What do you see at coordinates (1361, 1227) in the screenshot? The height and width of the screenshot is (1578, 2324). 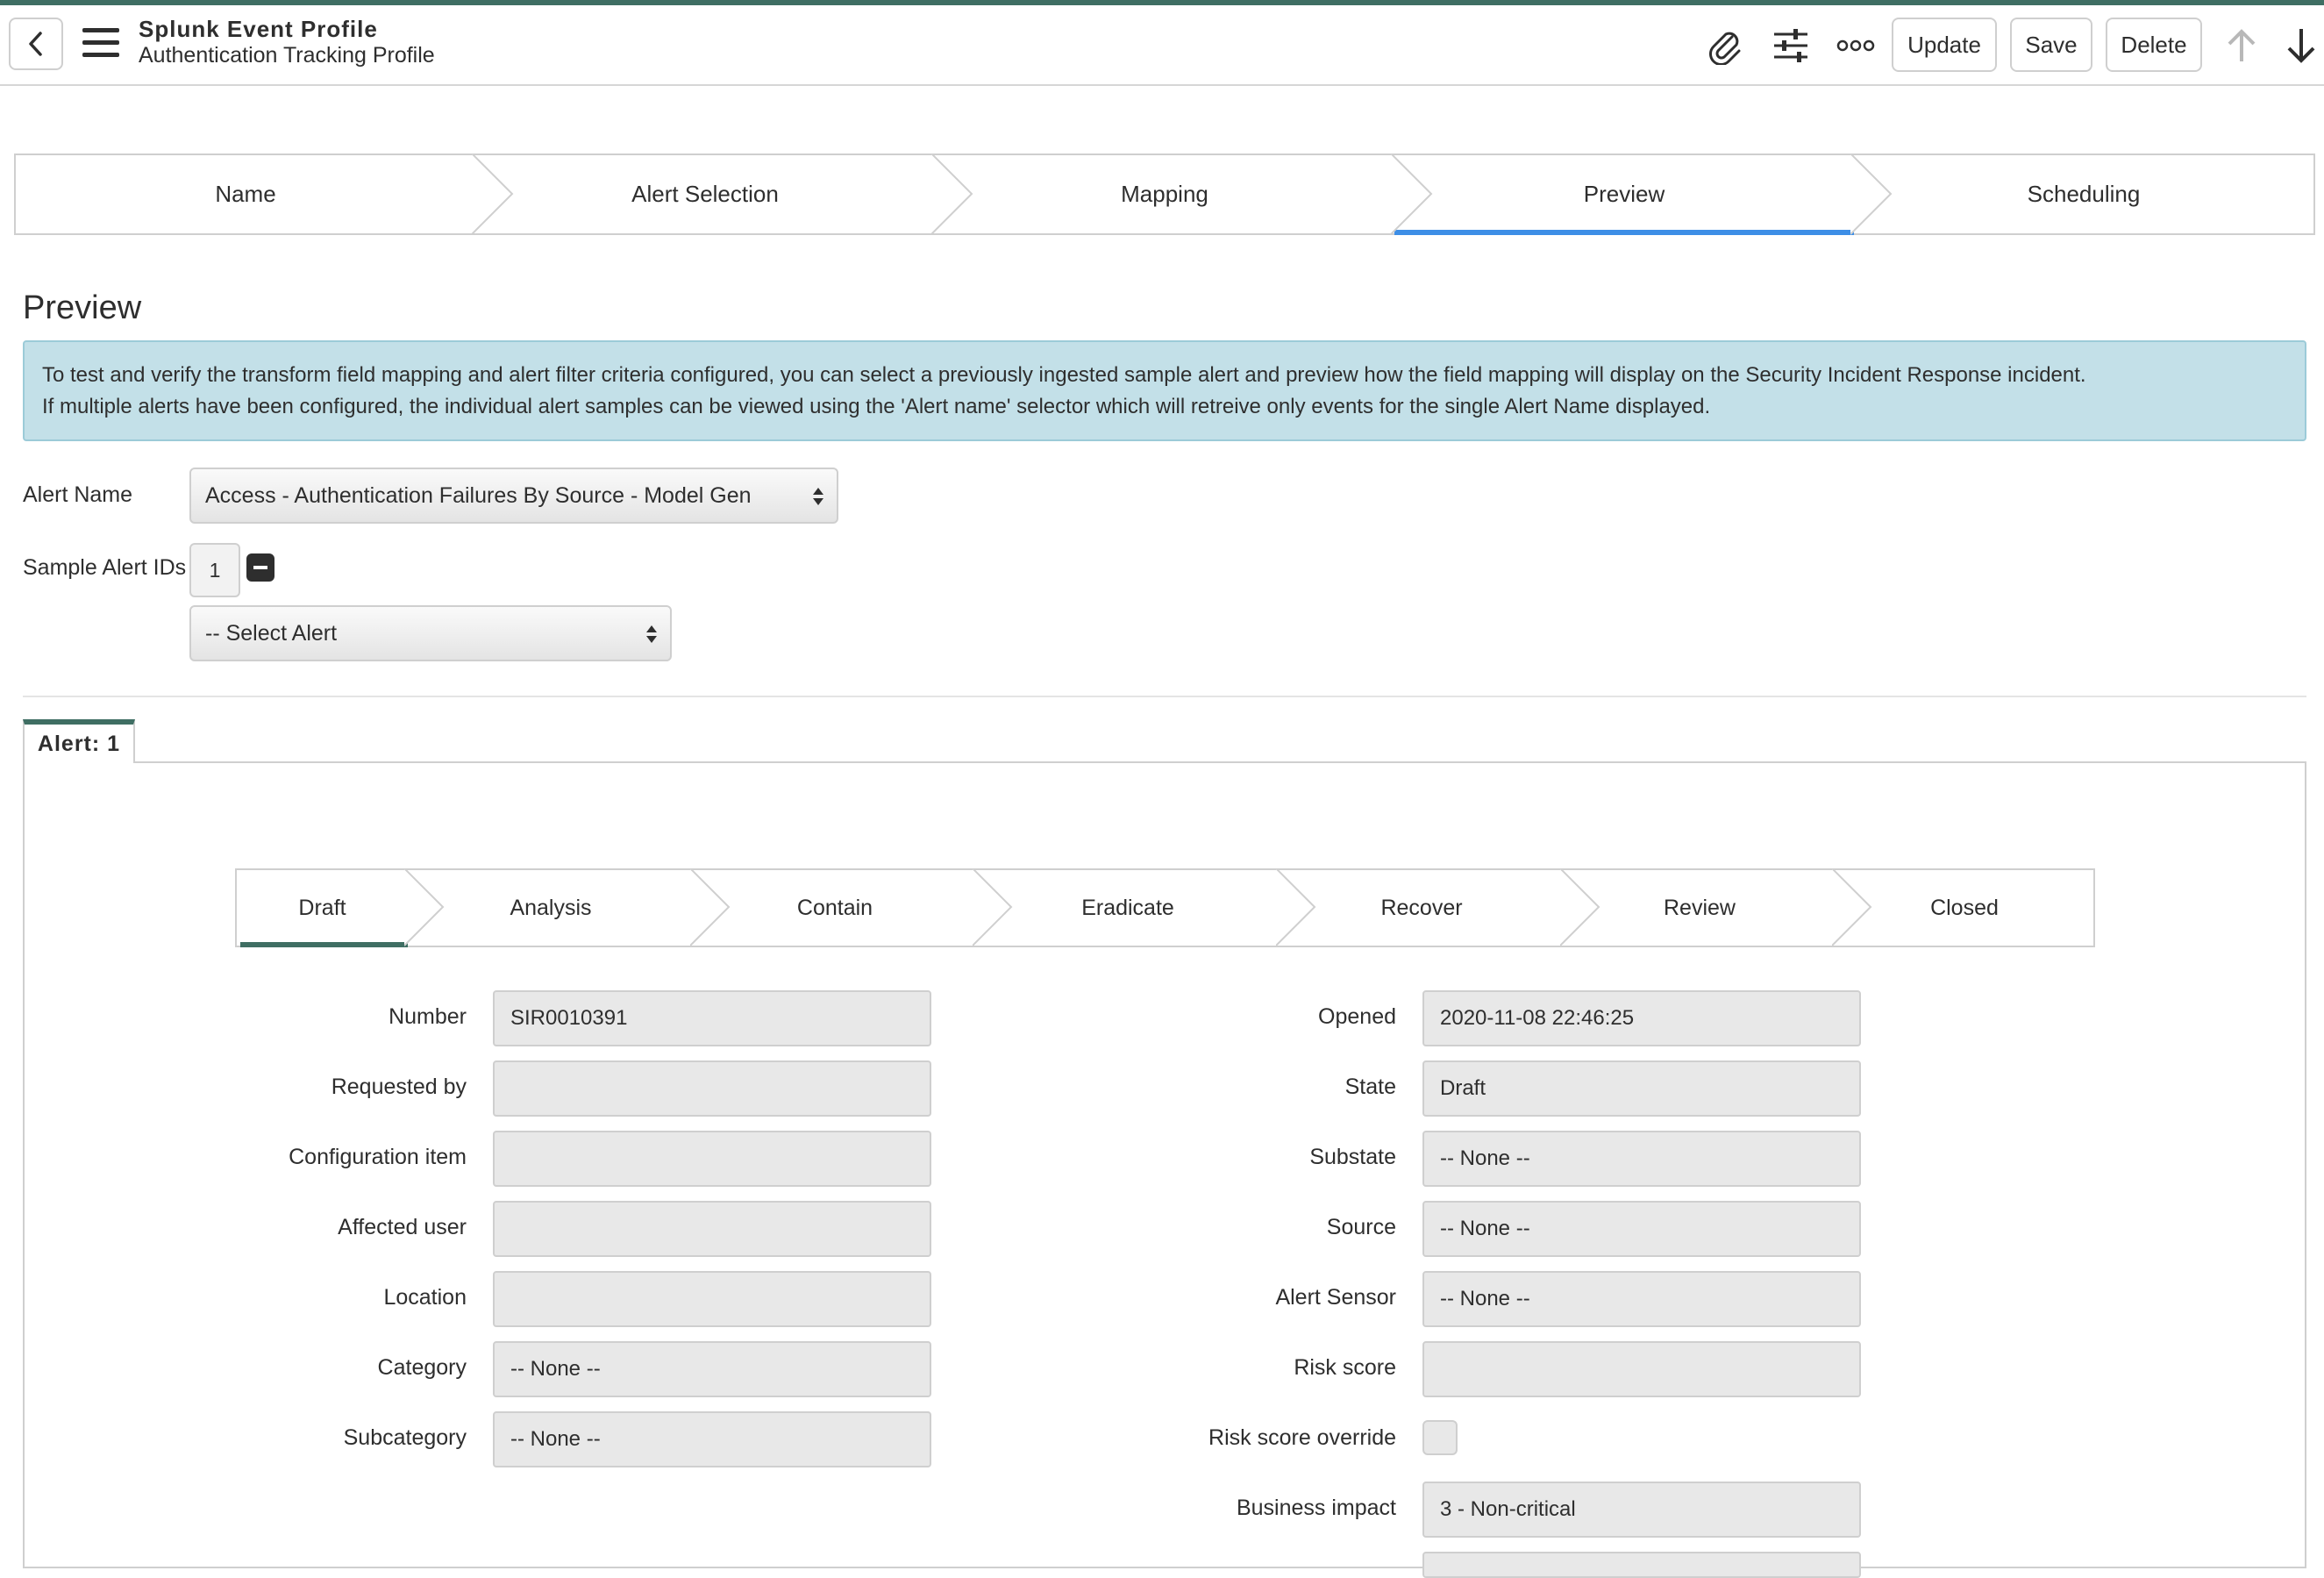 I see `source-label: Source` at bounding box center [1361, 1227].